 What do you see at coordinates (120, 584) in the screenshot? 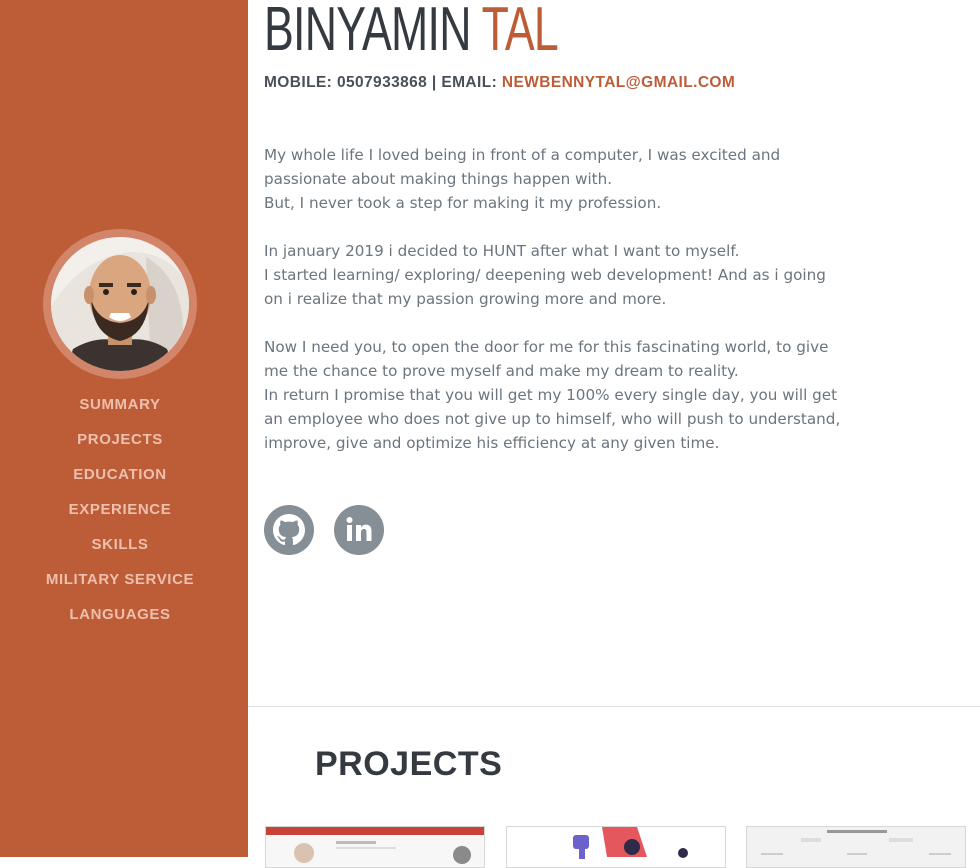
I see `nav-item-military-service: MILITARY SERVICE` at bounding box center [120, 584].